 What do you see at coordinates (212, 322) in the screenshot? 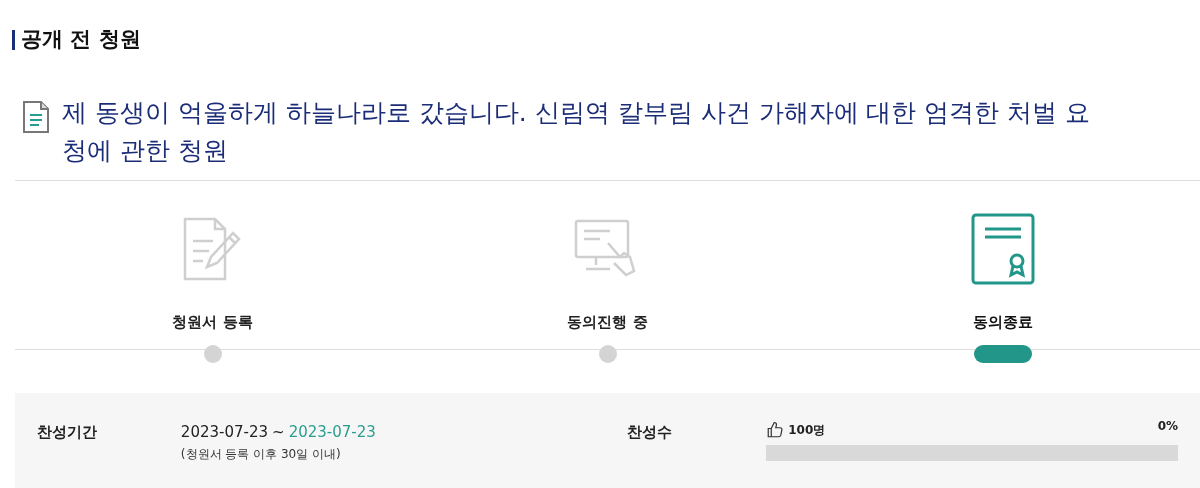
I see `step-label: 청원서 등록` at bounding box center [212, 322].